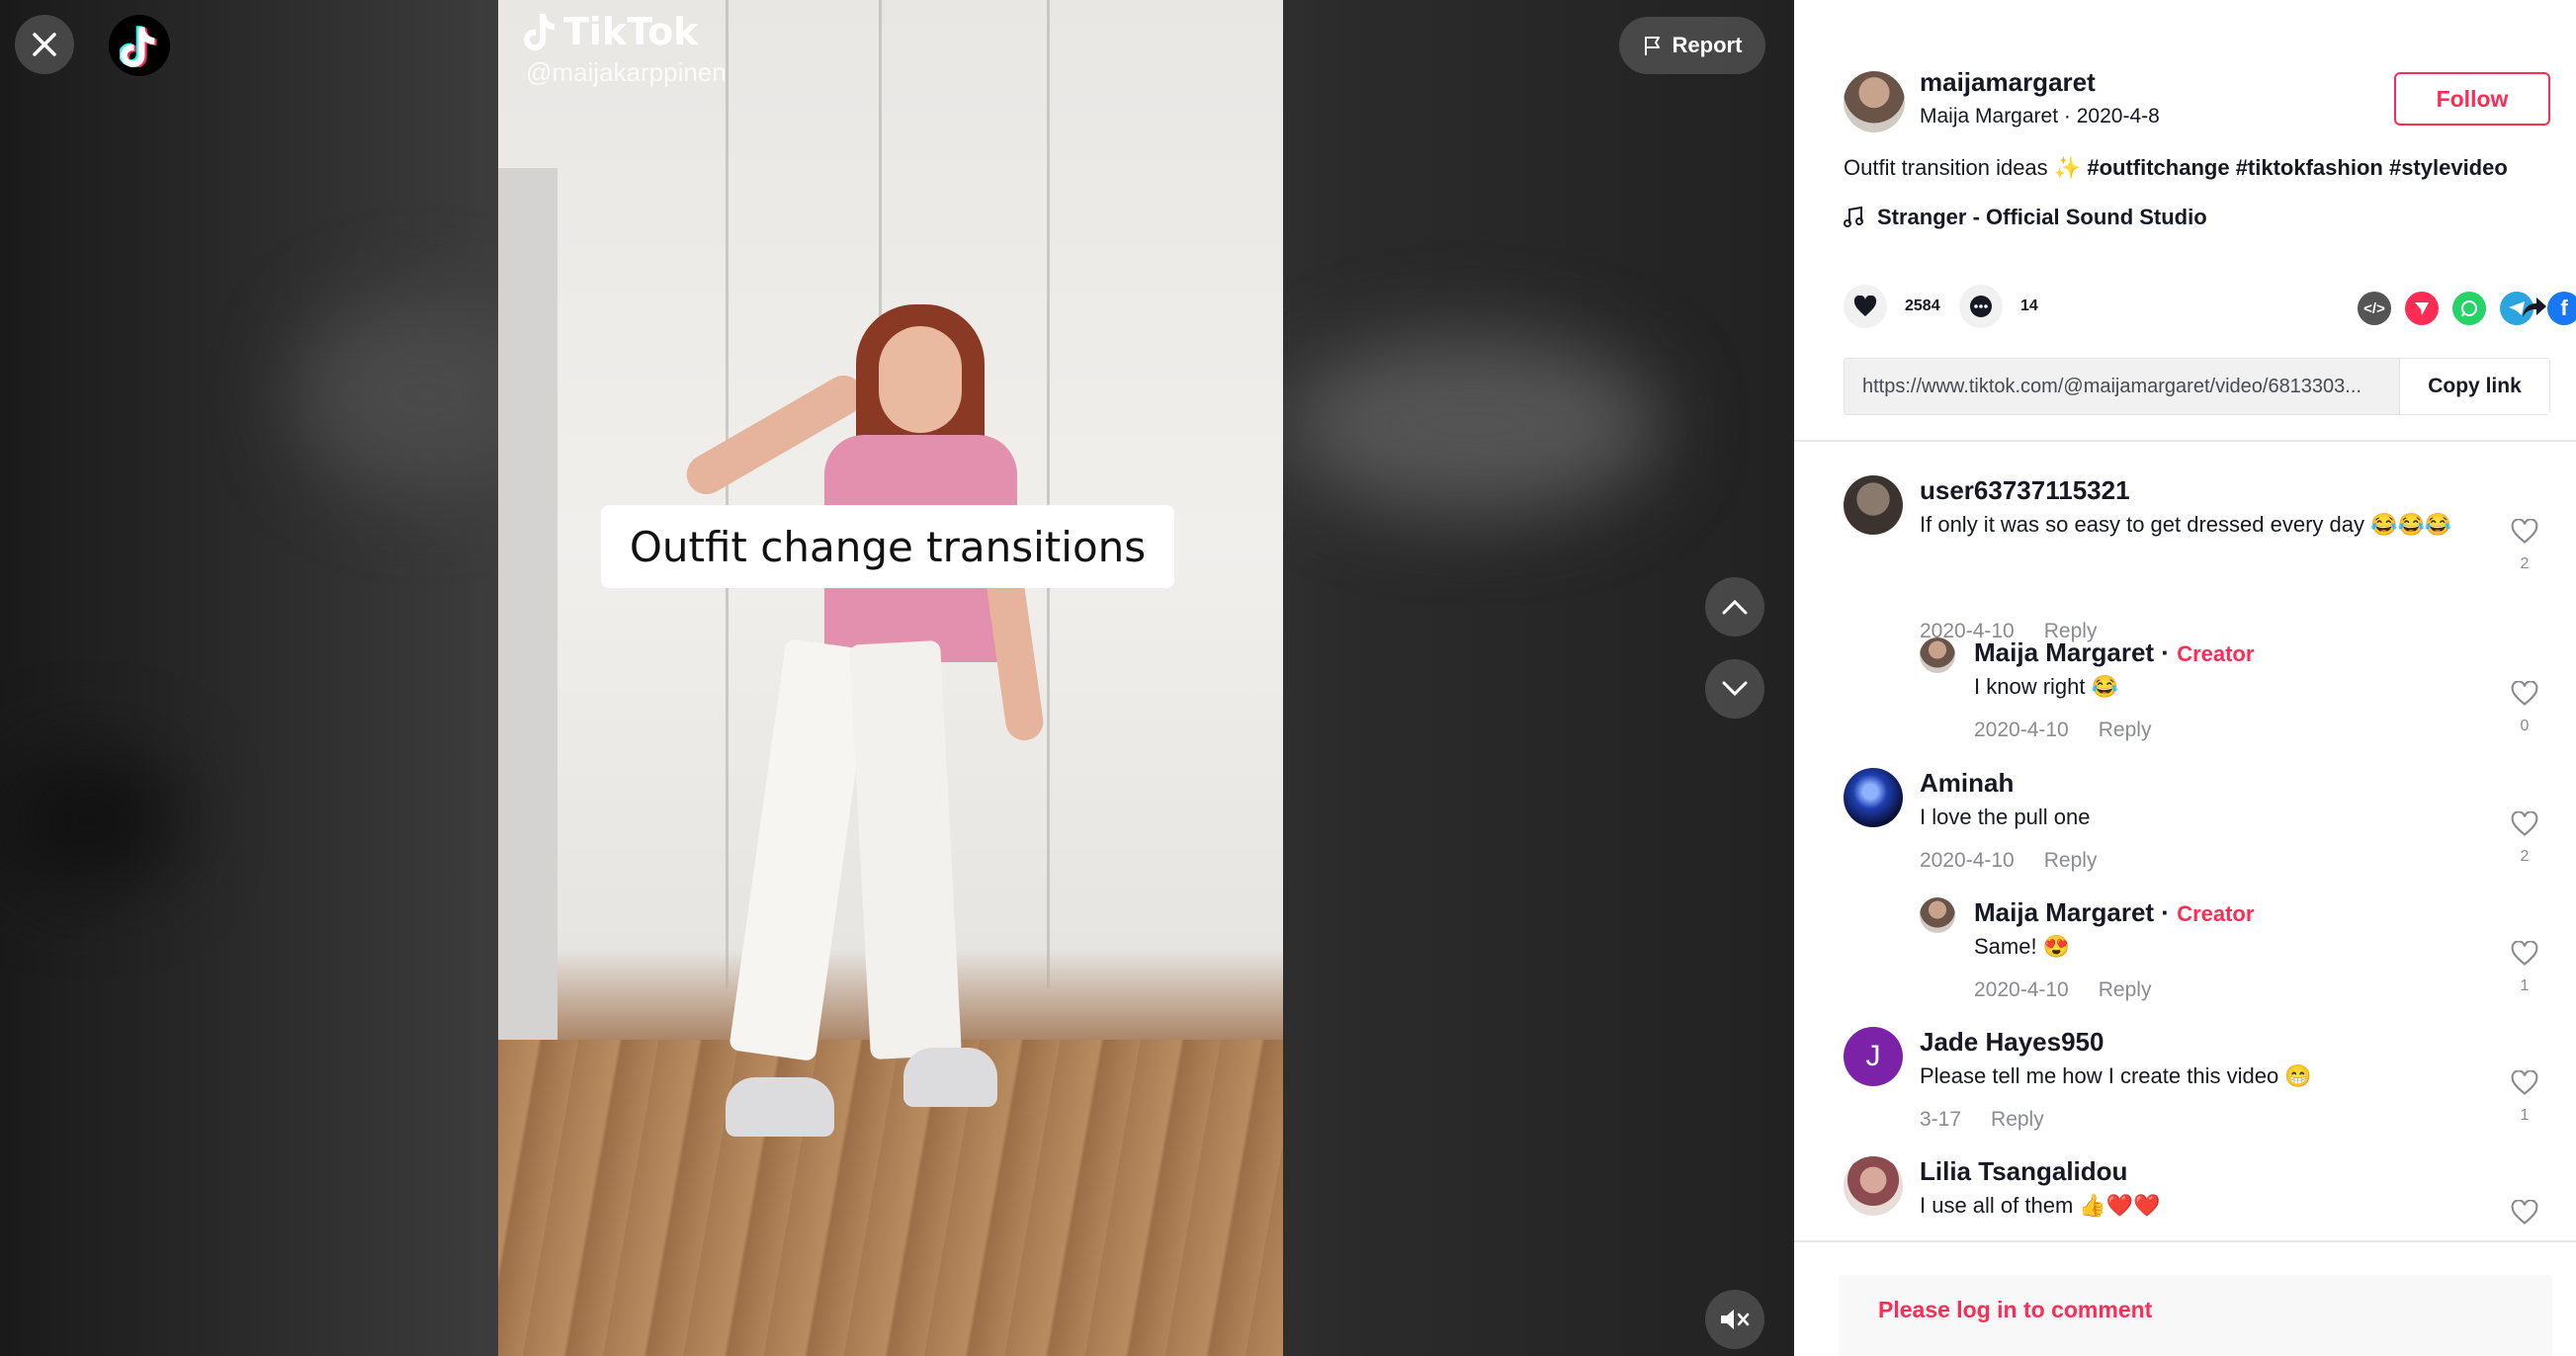 Image resolution: width=2576 pixels, height=1356 pixels. Describe the element at coordinates (2561, 308) in the screenshot. I see `facebook-icon: f` at that location.